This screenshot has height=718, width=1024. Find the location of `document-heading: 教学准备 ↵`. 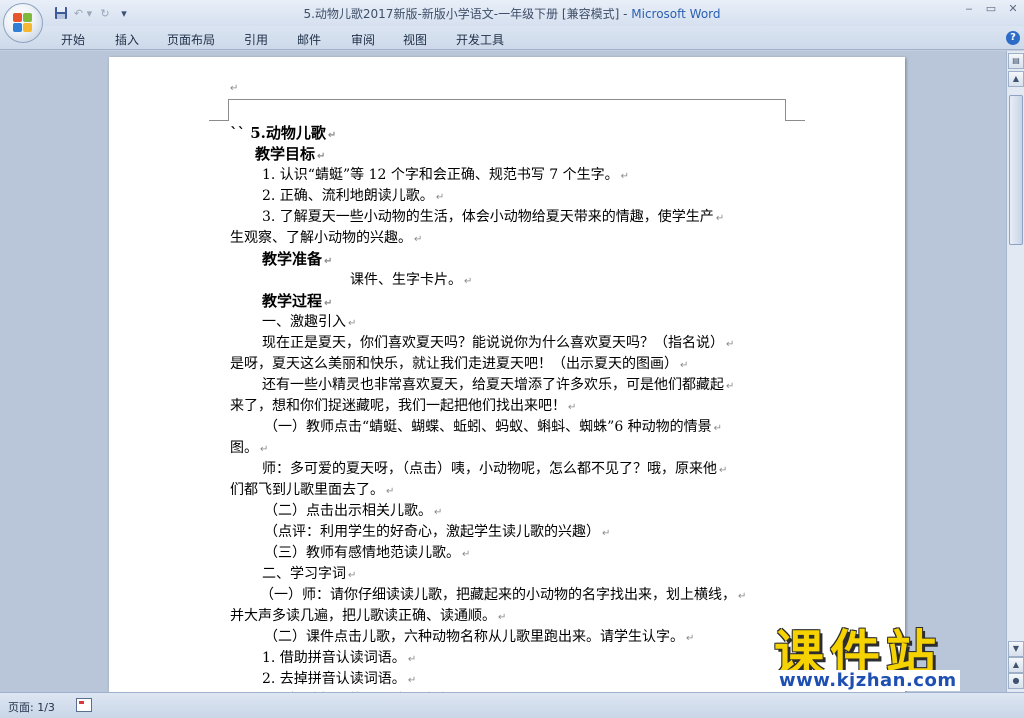

document-heading: 教学准备 ↵ is located at coordinates (297, 259).